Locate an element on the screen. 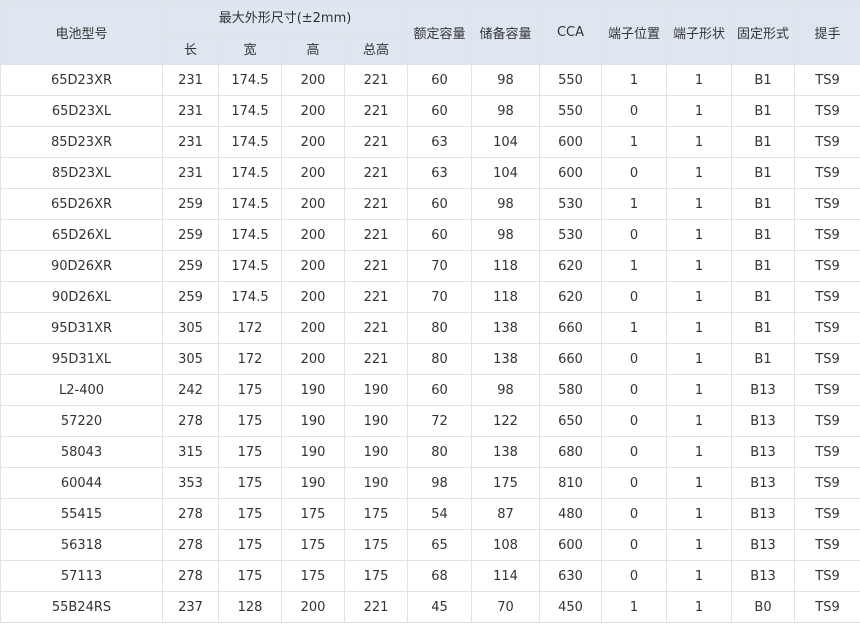 The image size is (860, 628). table-row: 90D26XR 259 174.5 200 221 70 118 620 1 1 B1 TS9 is located at coordinates (430, 266).